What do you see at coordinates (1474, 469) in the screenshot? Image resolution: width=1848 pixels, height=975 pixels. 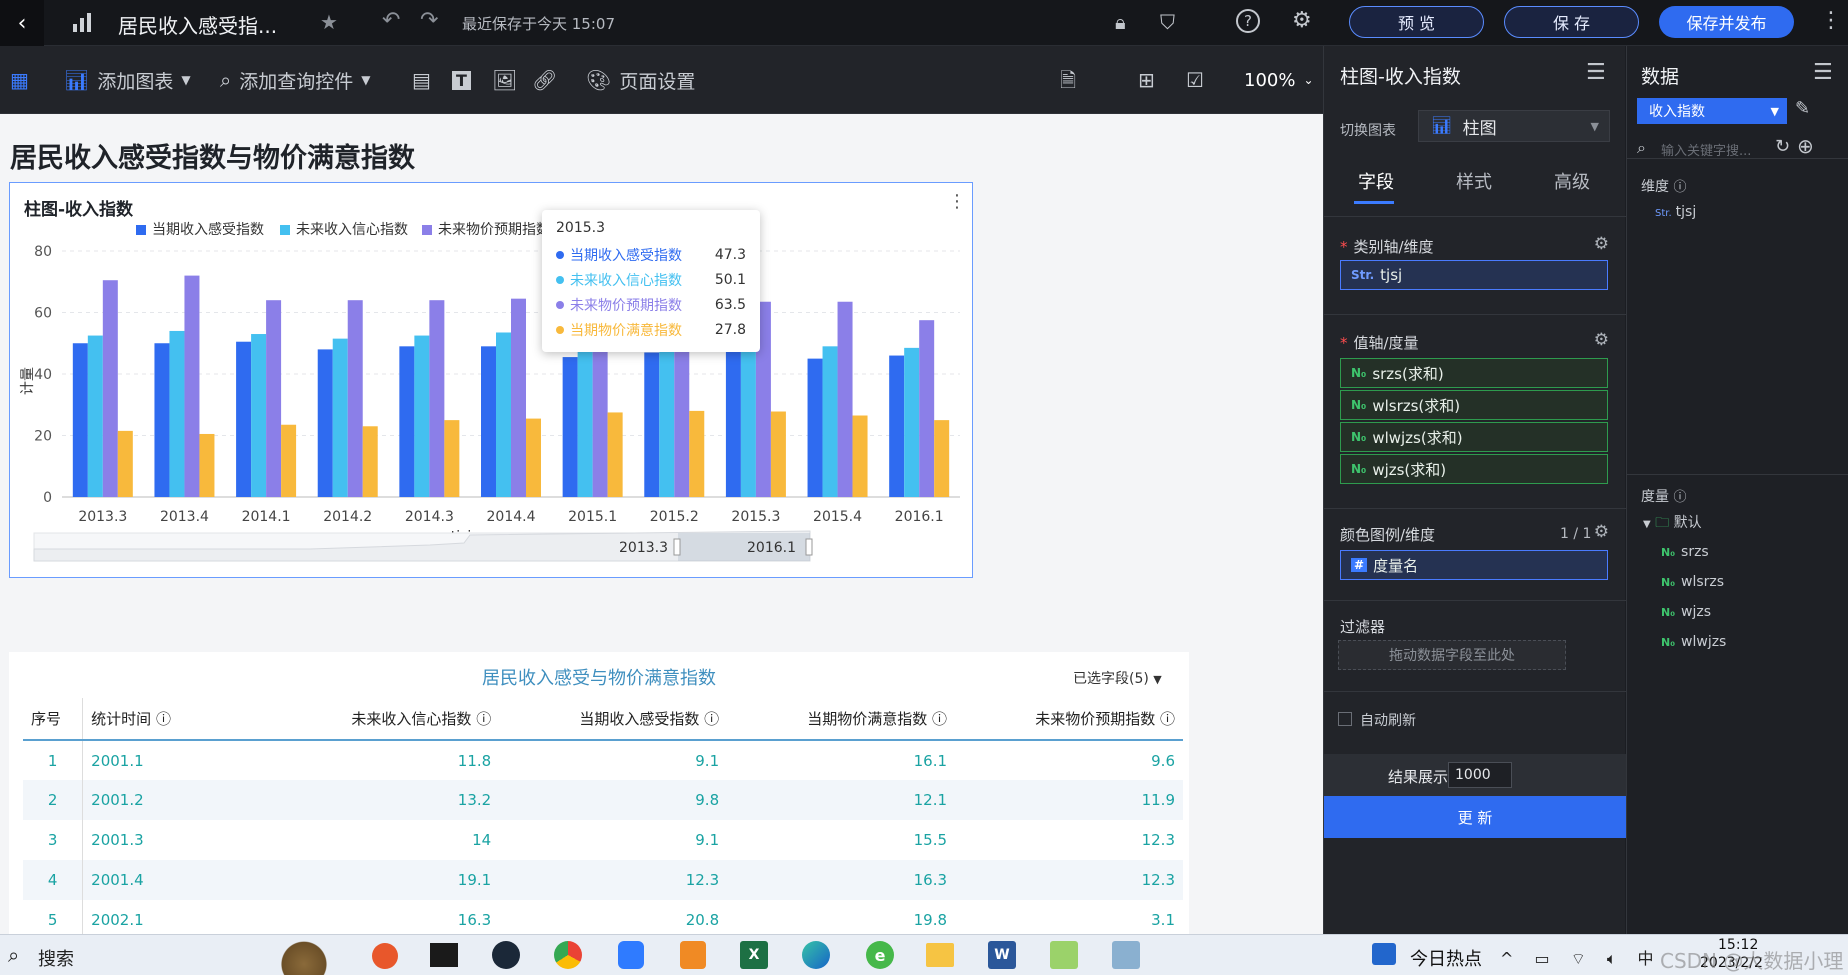 I see `value-field: N₀ wjzs(求和)` at bounding box center [1474, 469].